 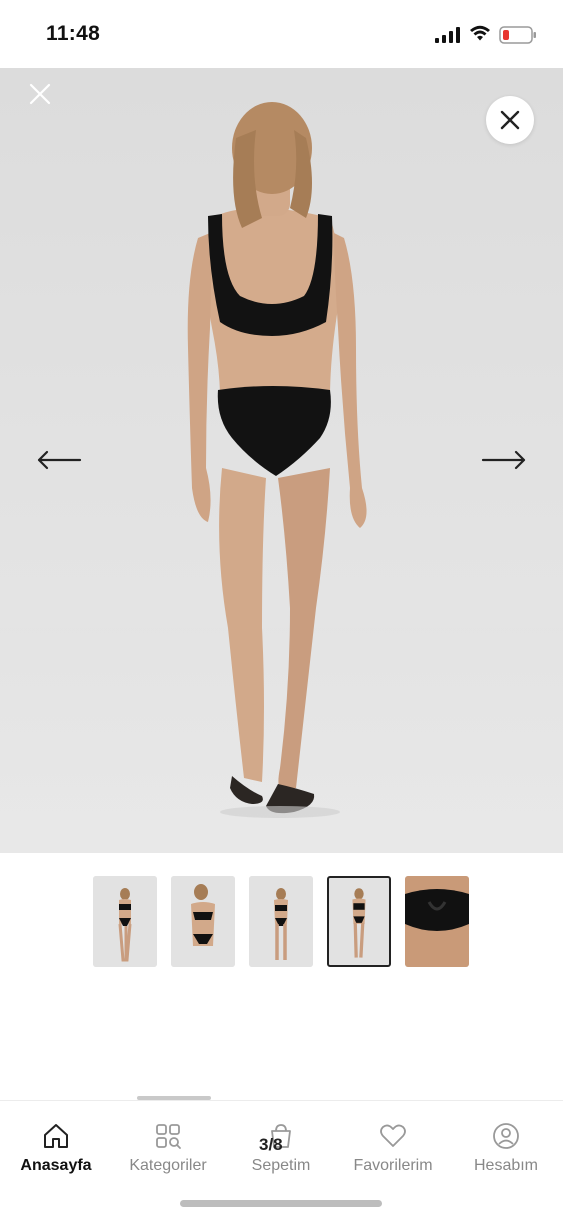 I want to click on nav-label-home: Anasayfa, so click(x=56, y=1165).